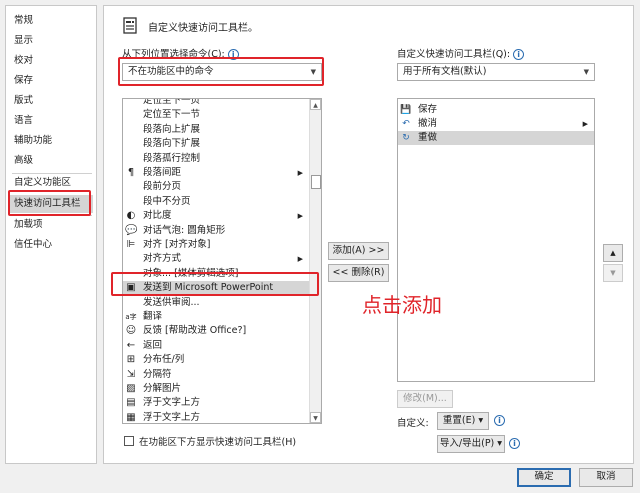  Describe the element at coordinates (131, 317) in the screenshot. I see `command-icon: a字` at that location.